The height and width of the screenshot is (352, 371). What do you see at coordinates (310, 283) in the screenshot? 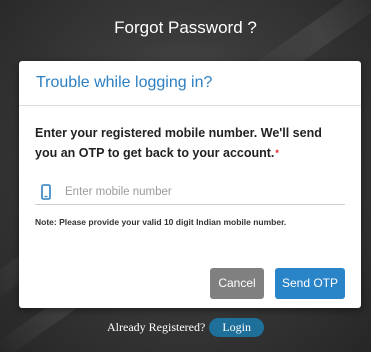
I see `send-otp-button: Send OTP` at bounding box center [310, 283].